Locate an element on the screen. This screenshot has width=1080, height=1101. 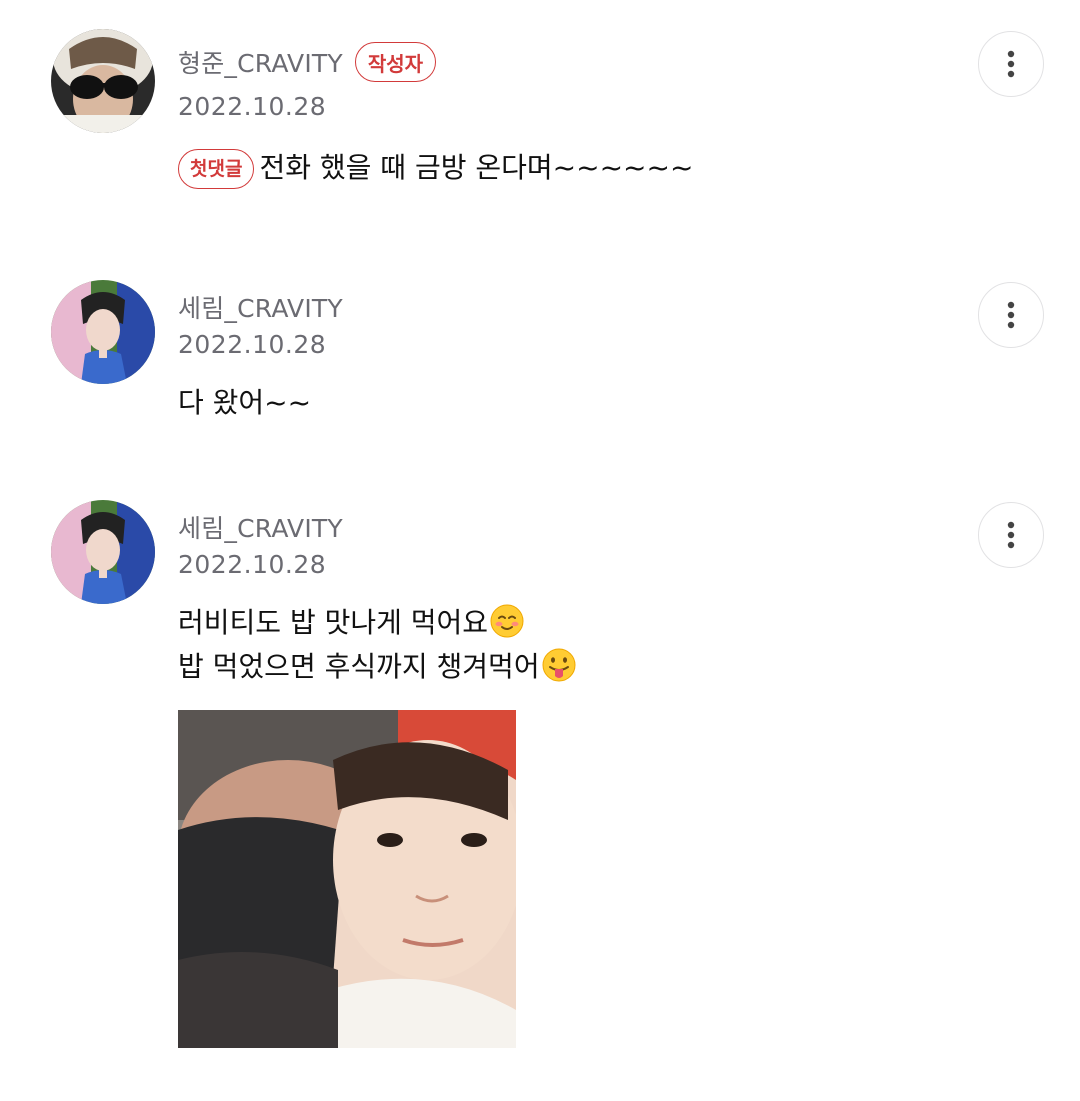
author-line: 형준_CRAVITY 작성자 is located at coordinates (307, 62).